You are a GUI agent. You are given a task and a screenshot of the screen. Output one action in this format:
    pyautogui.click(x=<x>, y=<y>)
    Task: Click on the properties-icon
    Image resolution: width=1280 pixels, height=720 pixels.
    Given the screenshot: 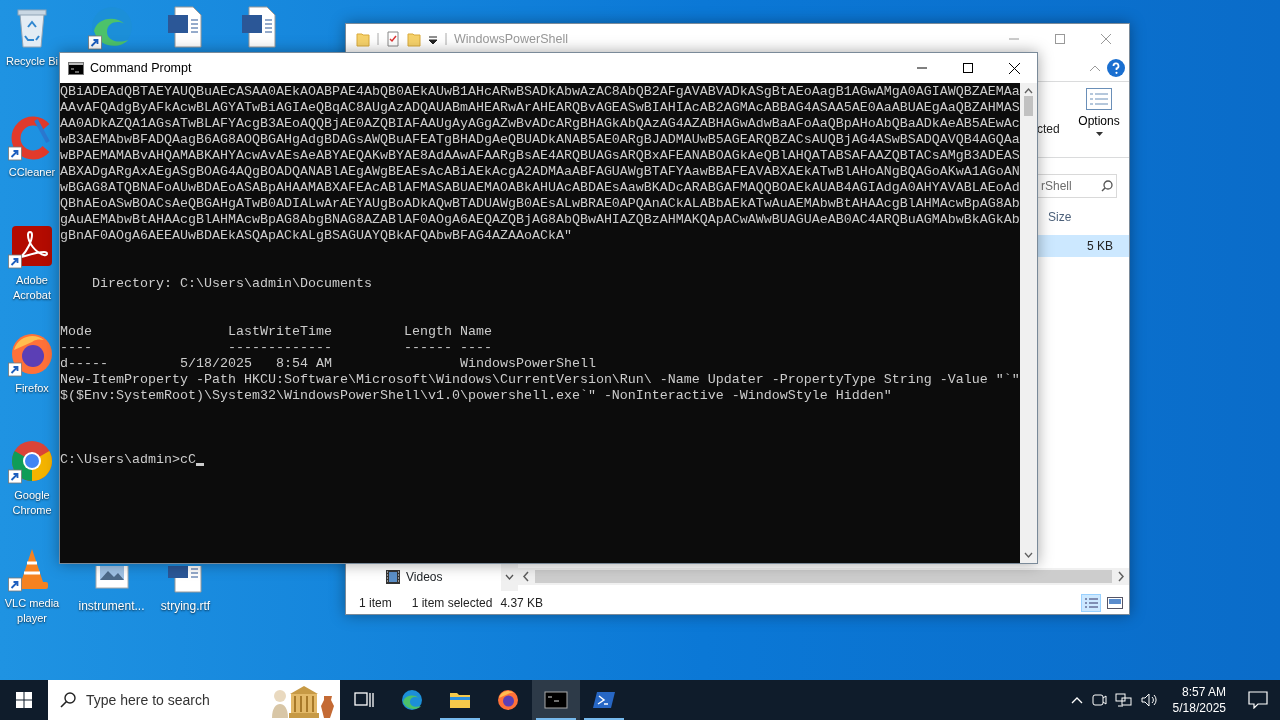 What is the action you would take?
    pyautogui.click(x=393, y=39)
    